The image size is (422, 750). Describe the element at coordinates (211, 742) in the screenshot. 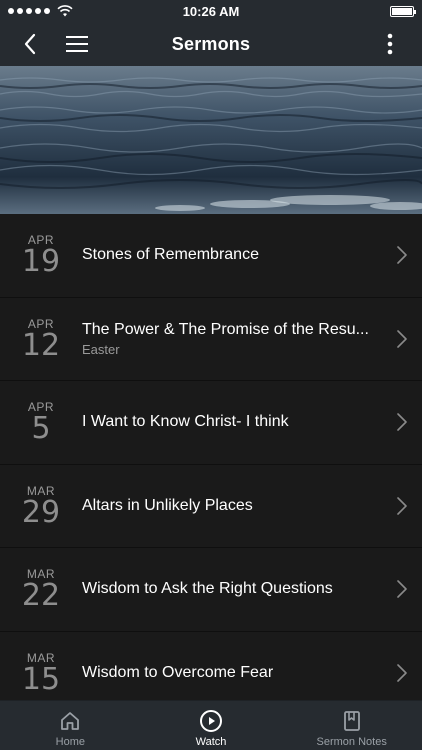

I see `tab-watch-label: Watch` at that location.